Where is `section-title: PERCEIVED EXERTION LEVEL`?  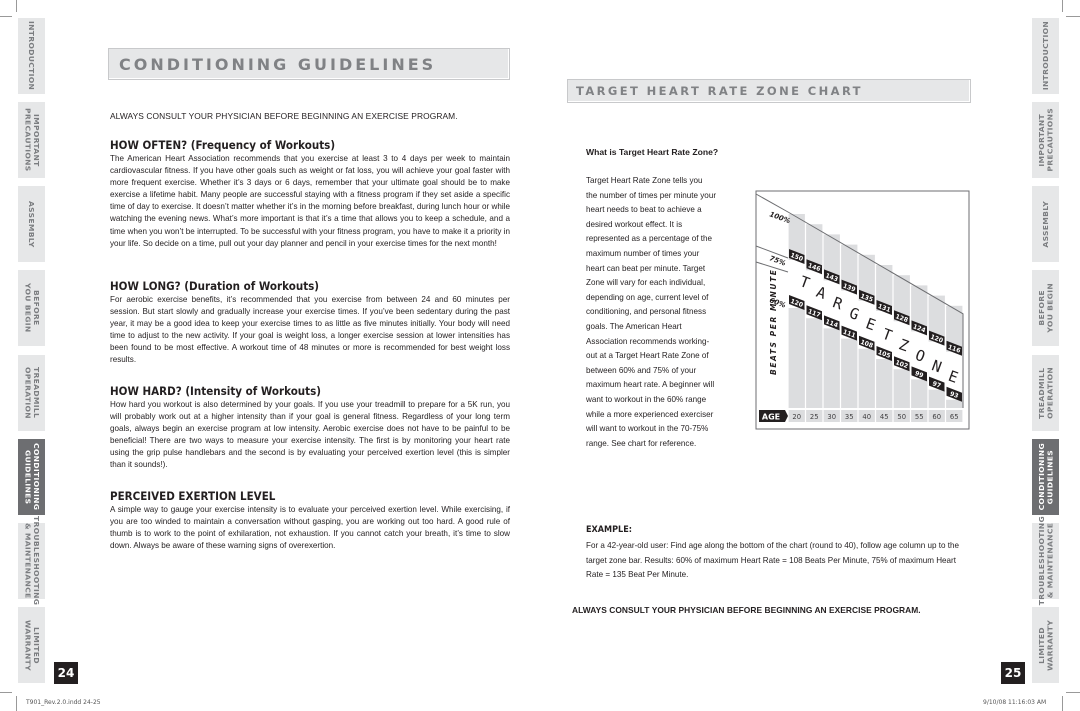 section-title: PERCEIVED EXERTION LEVEL is located at coordinates (193, 496).